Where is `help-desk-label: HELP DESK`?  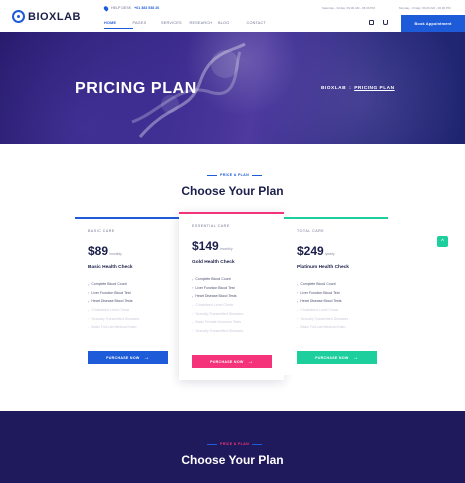
help-desk-label: HELP DESK is located at coordinates (121, 8).